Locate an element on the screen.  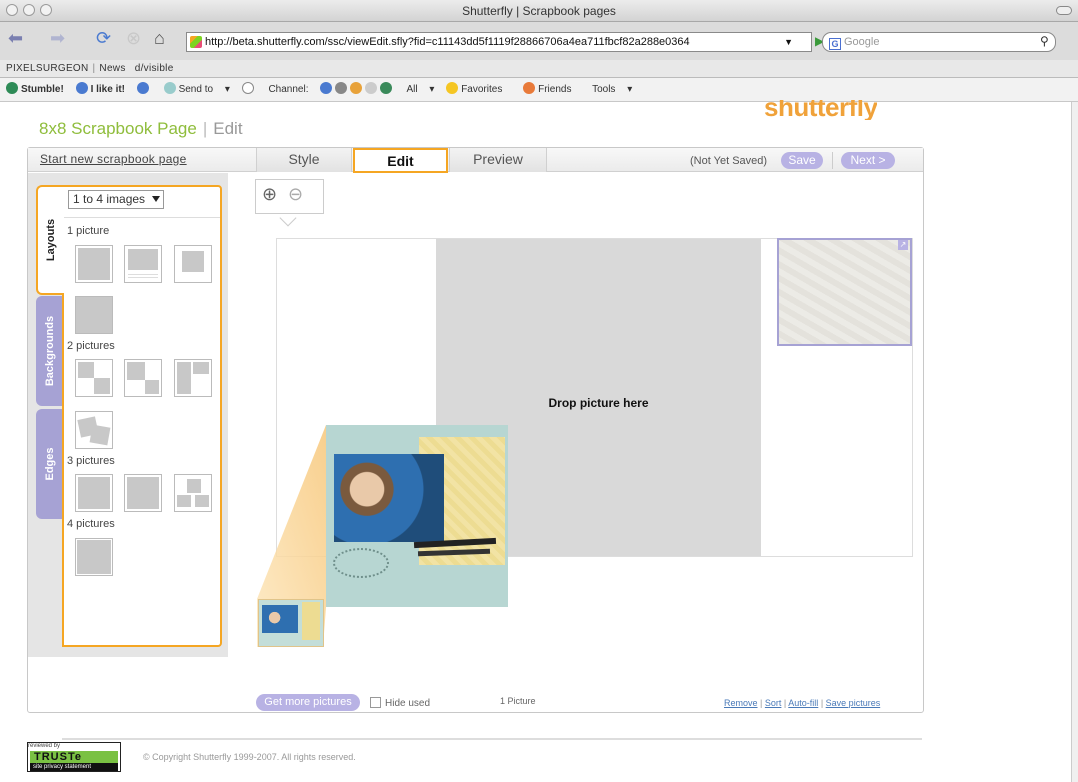
zoom-out-icon: ⊖ is located at coordinates (295, 194).